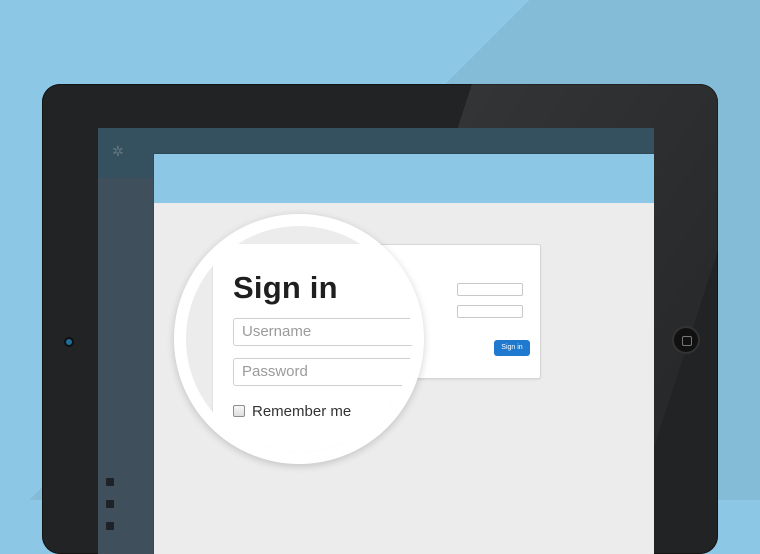 The height and width of the screenshot is (554, 760). I want to click on gear-logo-icon: ✲, so click(118, 151).